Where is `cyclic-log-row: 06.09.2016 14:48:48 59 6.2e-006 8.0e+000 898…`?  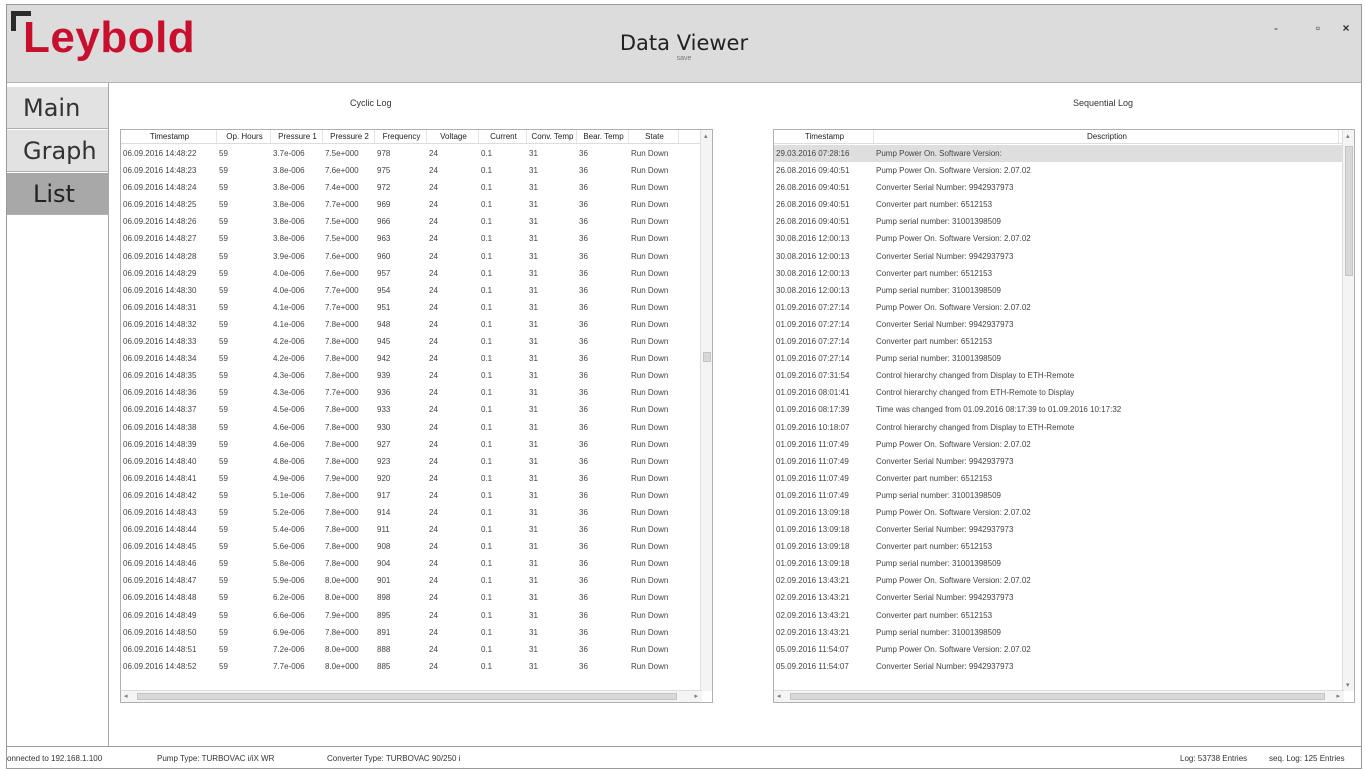
cyclic-log-row: 06.09.2016 14:48:48 59 6.2e-006 8.0e+000 898… is located at coordinates (416, 597).